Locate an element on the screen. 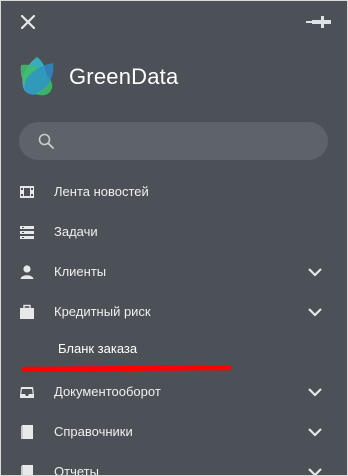 This screenshot has width=348, height=476. search-icon is located at coordinates (46, 141).